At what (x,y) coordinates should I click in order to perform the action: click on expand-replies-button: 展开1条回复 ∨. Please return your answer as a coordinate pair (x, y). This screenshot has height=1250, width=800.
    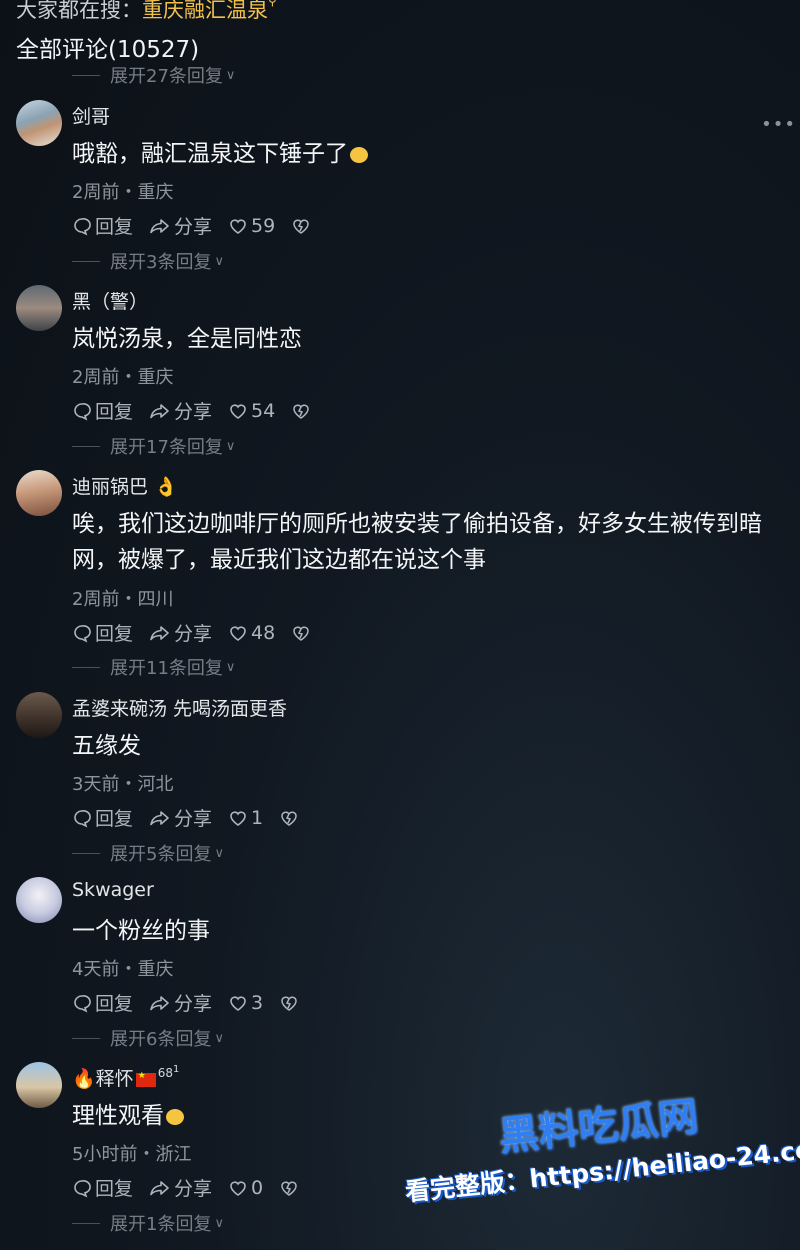
    Looking at the image, I should click on (148, 1223).